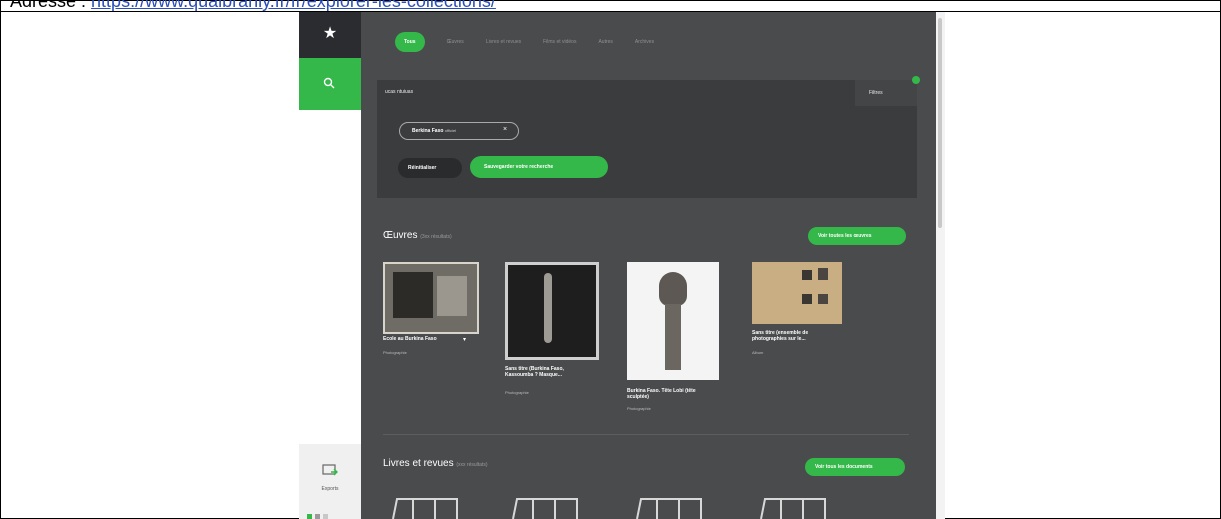 Image resolution: width=1221 pixels, height=519 pixels. Describe the element at coordinates (940, 265) in the screenshot. I see `scrollbar` at that location.